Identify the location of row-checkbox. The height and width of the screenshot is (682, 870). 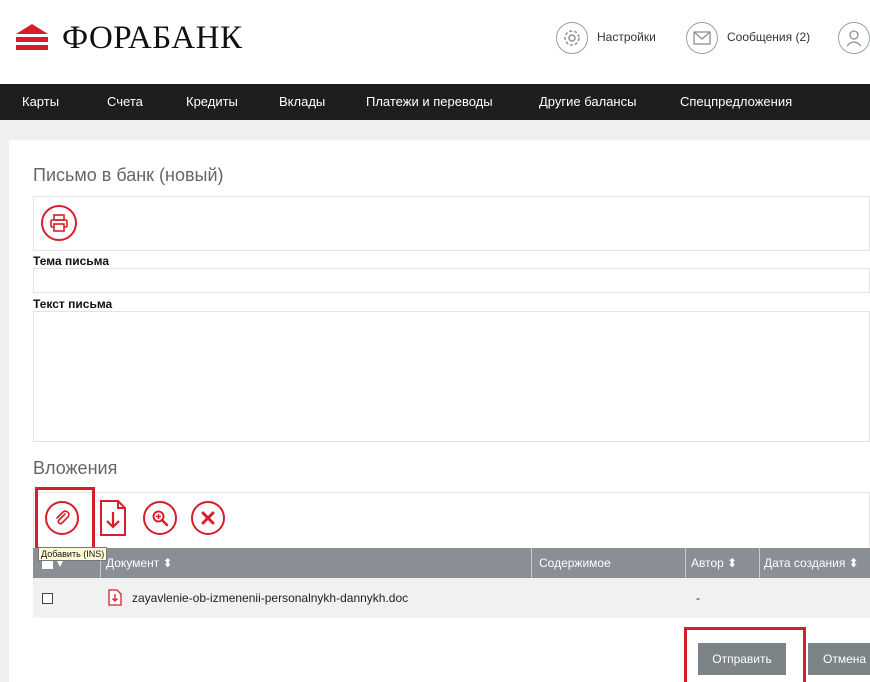
(47, 598).